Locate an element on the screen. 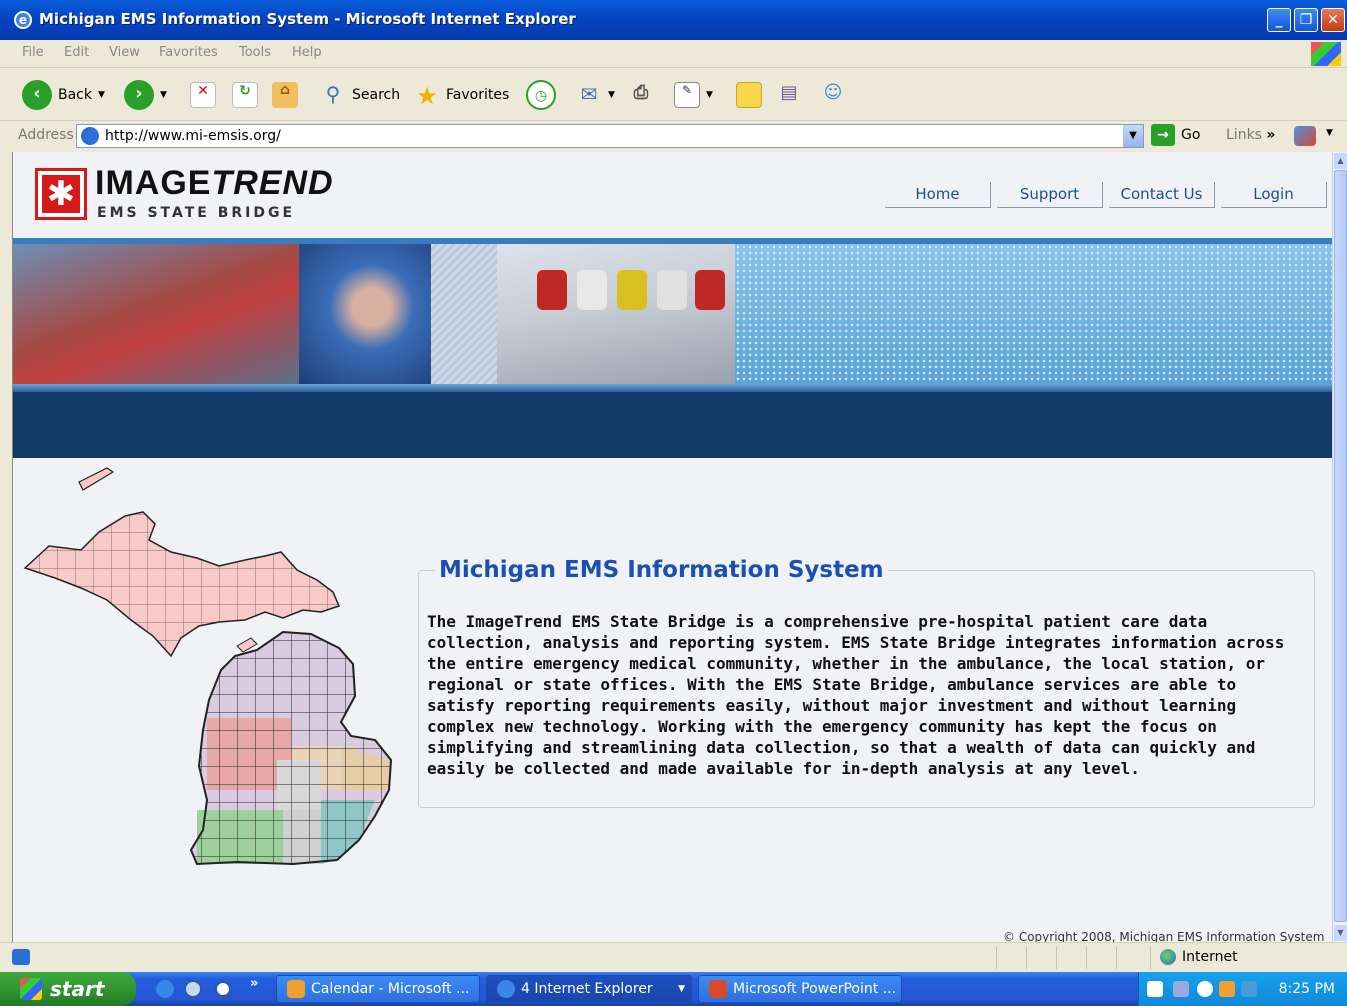 The width and height of the screenshot is (1347, 1006). messenger-button: ☺ is located at coordinates (833, 95).